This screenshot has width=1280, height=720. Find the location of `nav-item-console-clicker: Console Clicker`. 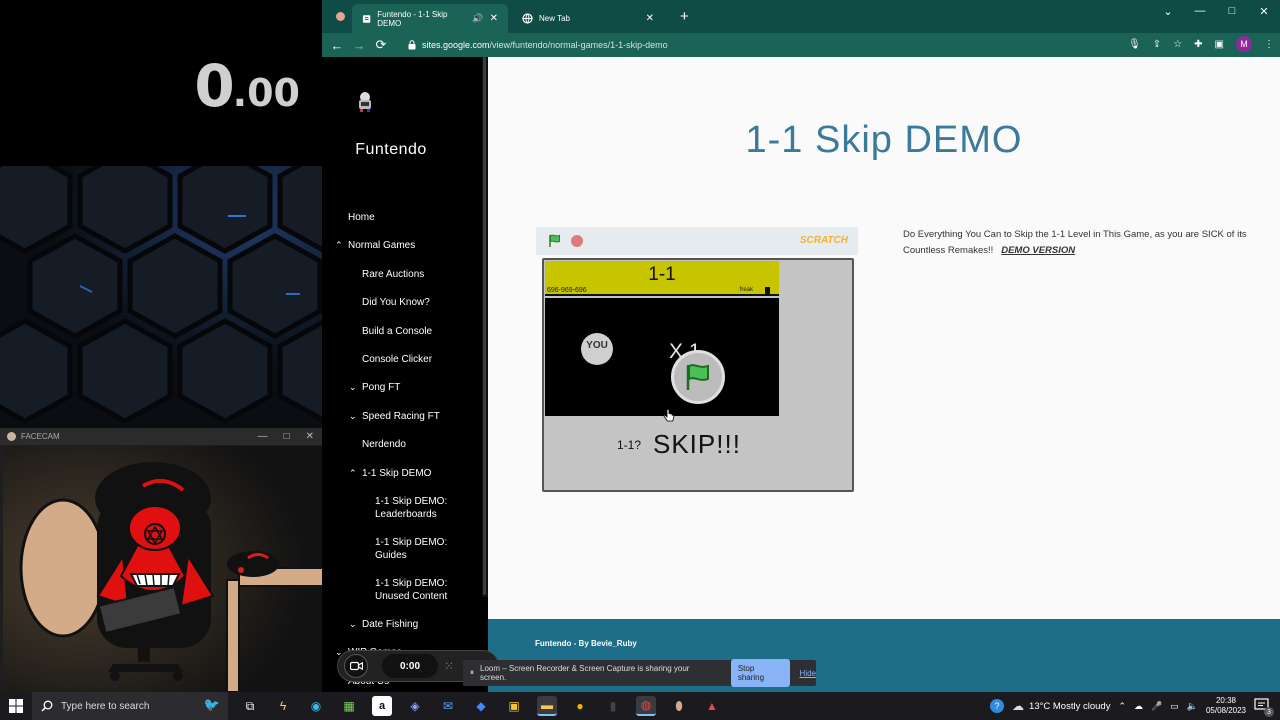

nav-item-console-clicker: Console Clicker is located at coordinates (411, 359).